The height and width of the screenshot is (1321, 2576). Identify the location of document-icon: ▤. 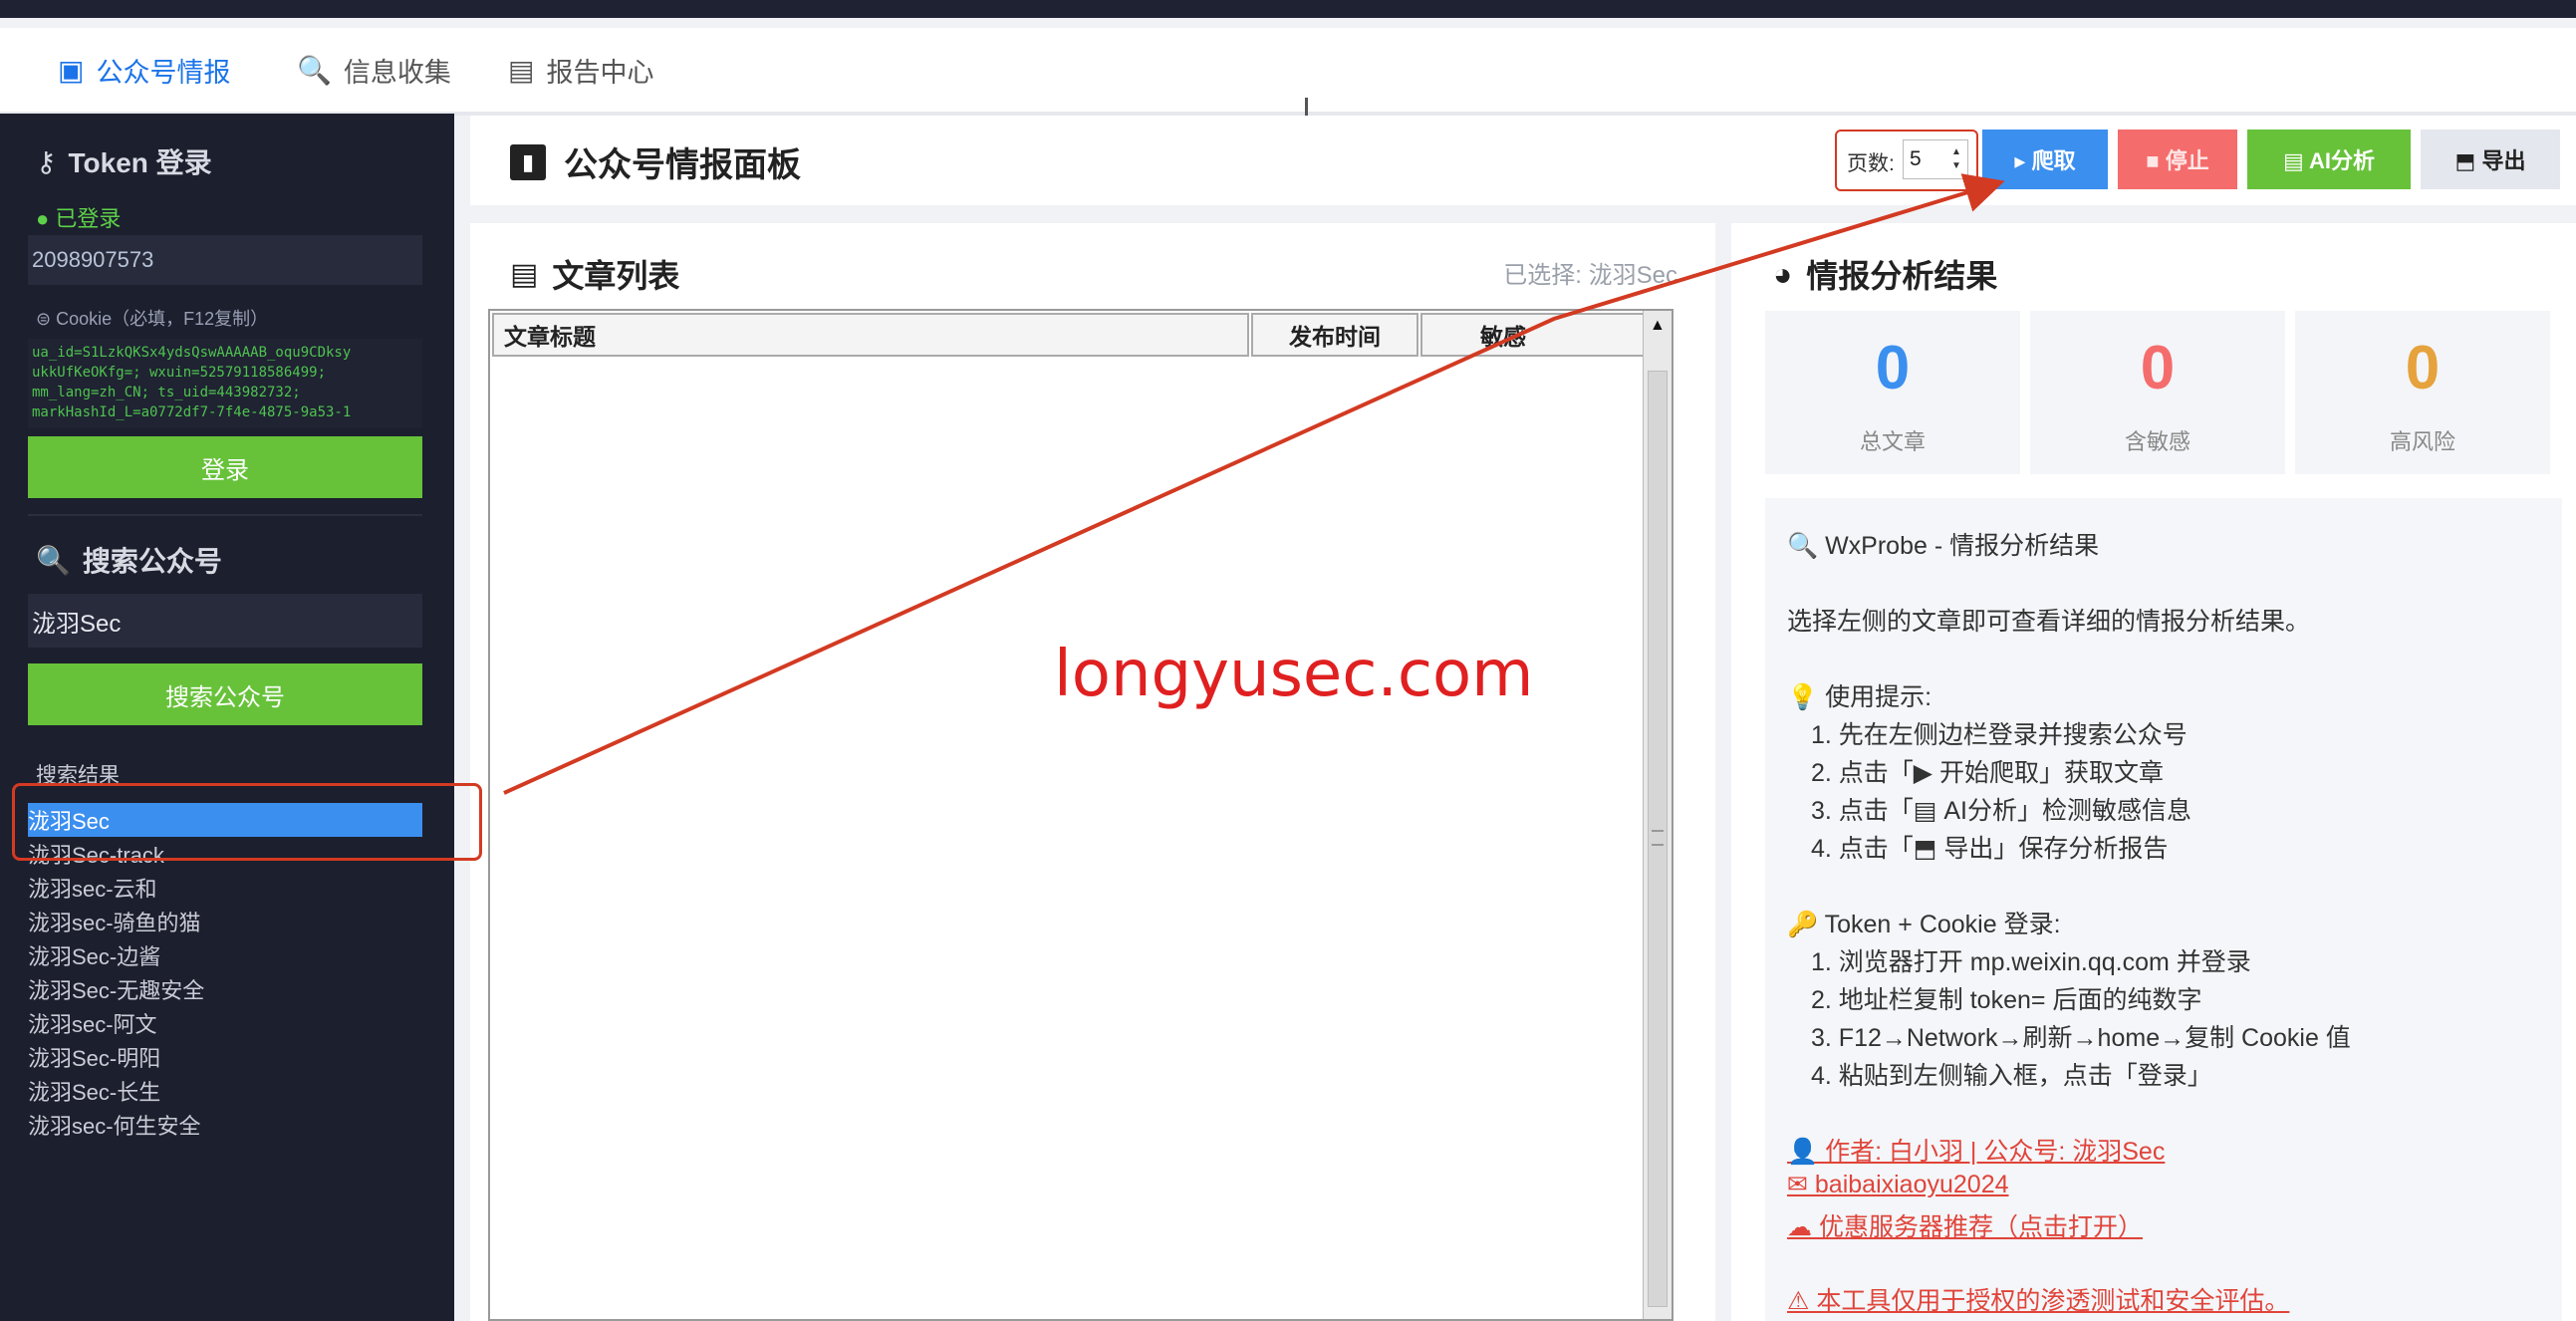
(524, 274).